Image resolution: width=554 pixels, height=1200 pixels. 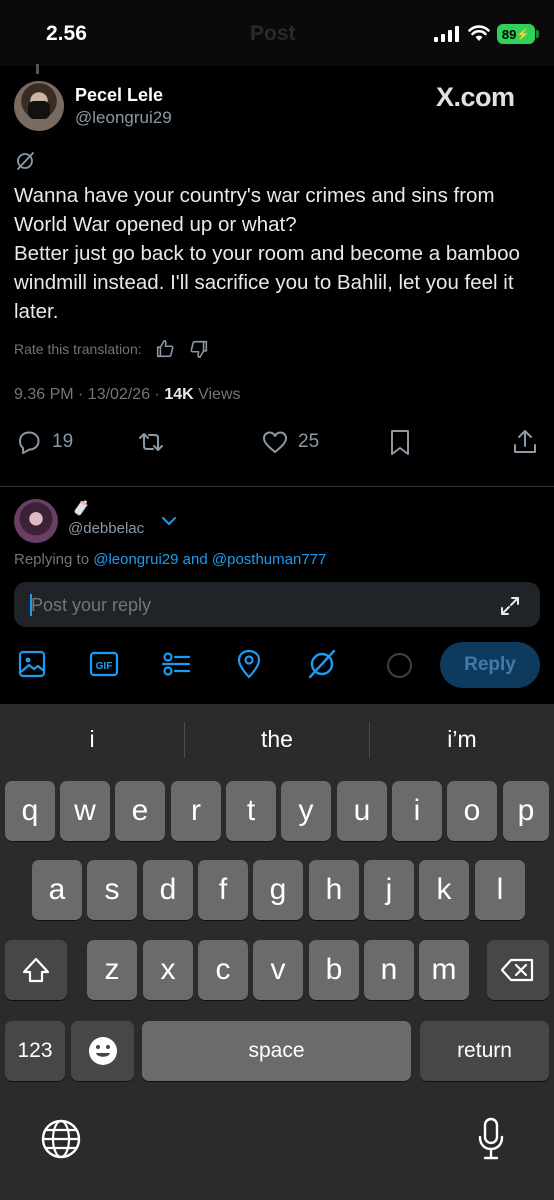 What do you see at coordinates (249, 664) in the screenshot?
I see `location-icon` at bounding box center [249, 664].